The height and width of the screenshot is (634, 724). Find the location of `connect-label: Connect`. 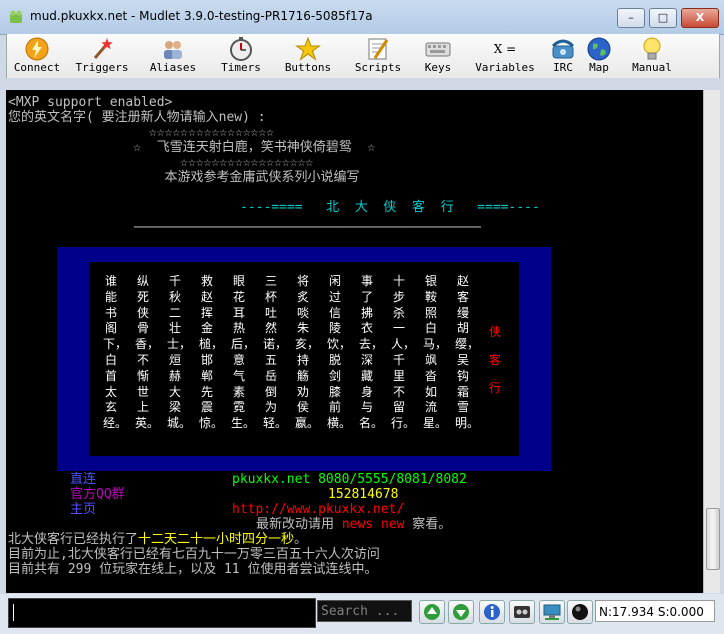

connect-label: Connect is located at coordinates (37, 67).